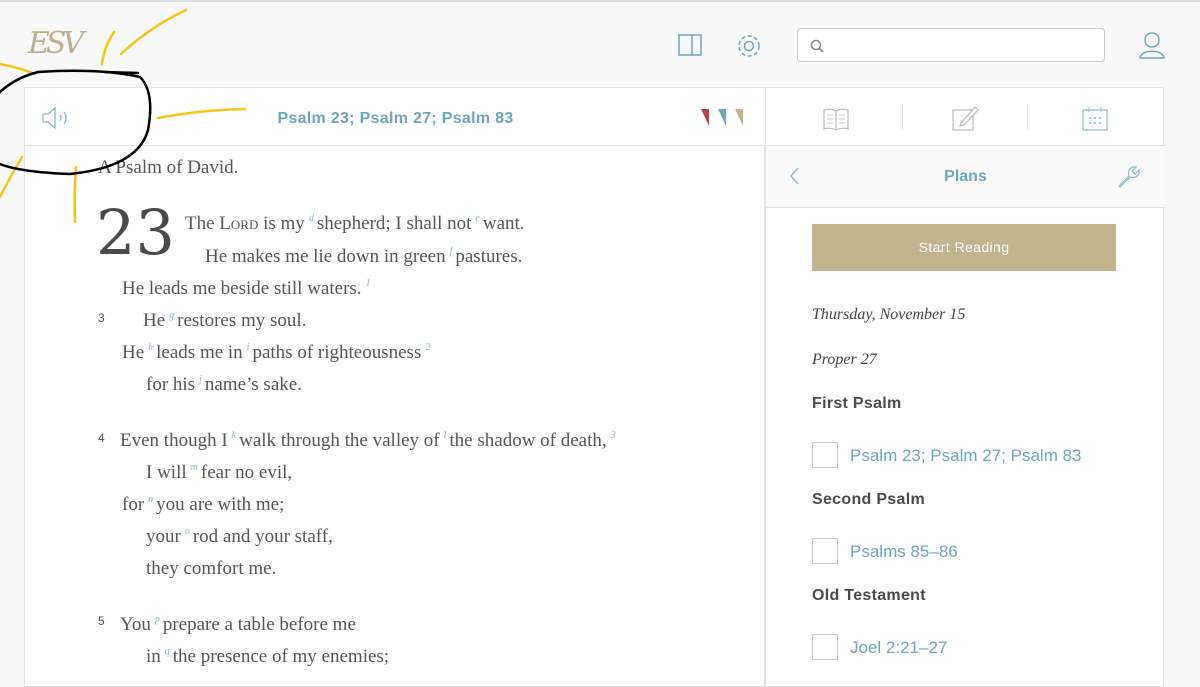 The height and width of the screenshot is (687, 1200). I want to click on verse-text: paths of righteousness, so click(337, 352).